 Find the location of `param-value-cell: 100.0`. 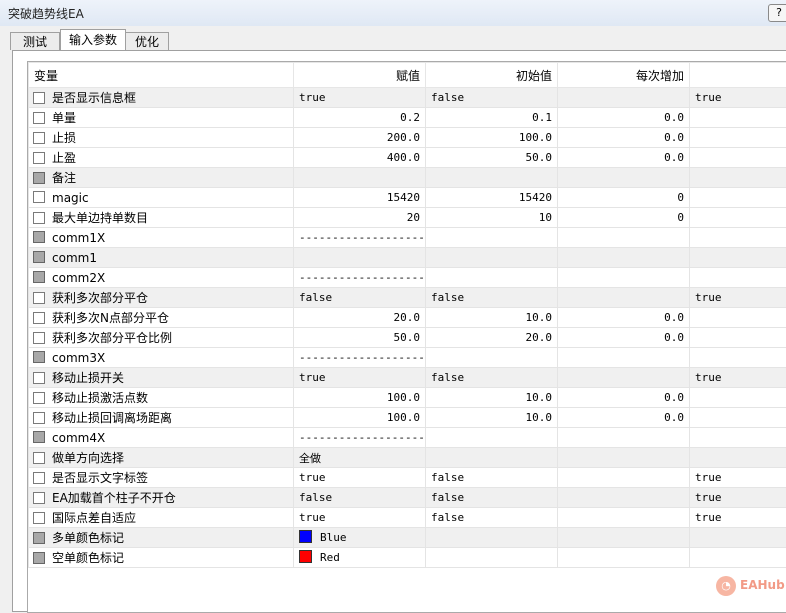

param-value-cell: 100.0 is located at coordinates (360, 398).